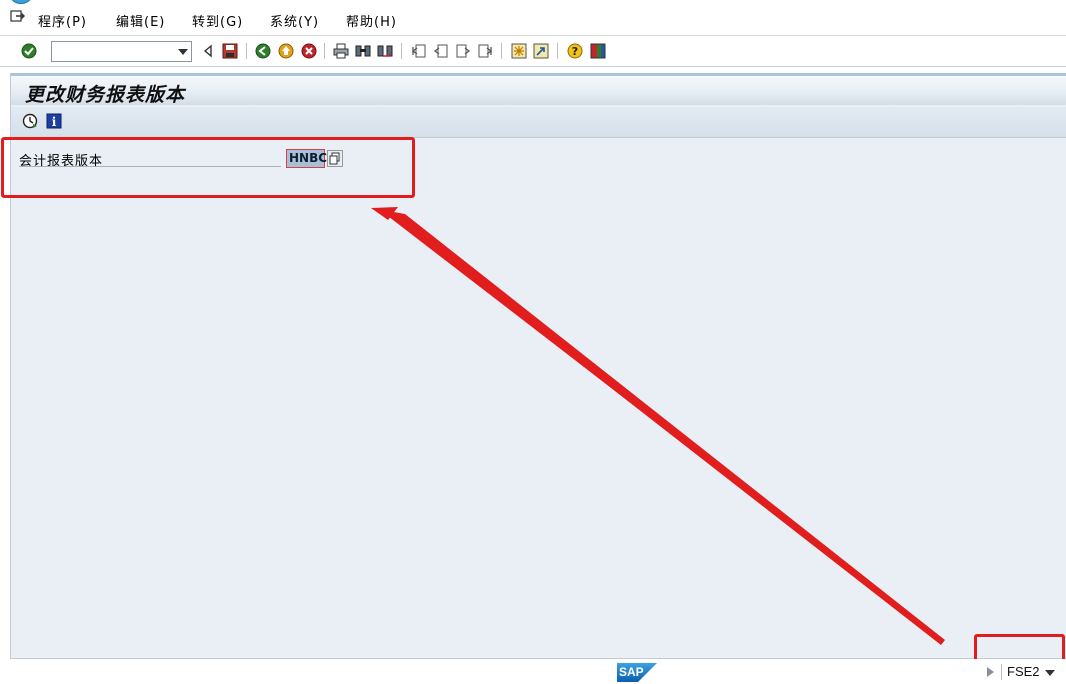  I want to click on create-session-icon, so click(519, 51).